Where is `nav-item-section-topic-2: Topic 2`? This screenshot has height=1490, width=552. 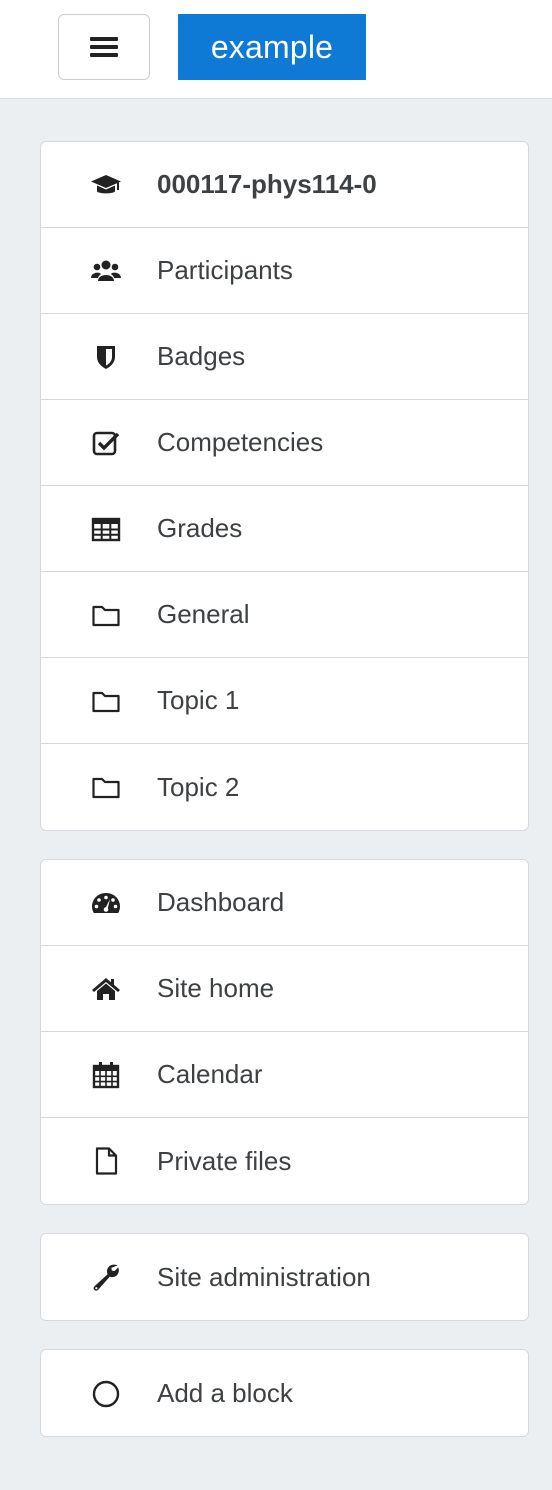
nav-item-section-topic-2: Topic 2 is located at coordinates (284, 787).